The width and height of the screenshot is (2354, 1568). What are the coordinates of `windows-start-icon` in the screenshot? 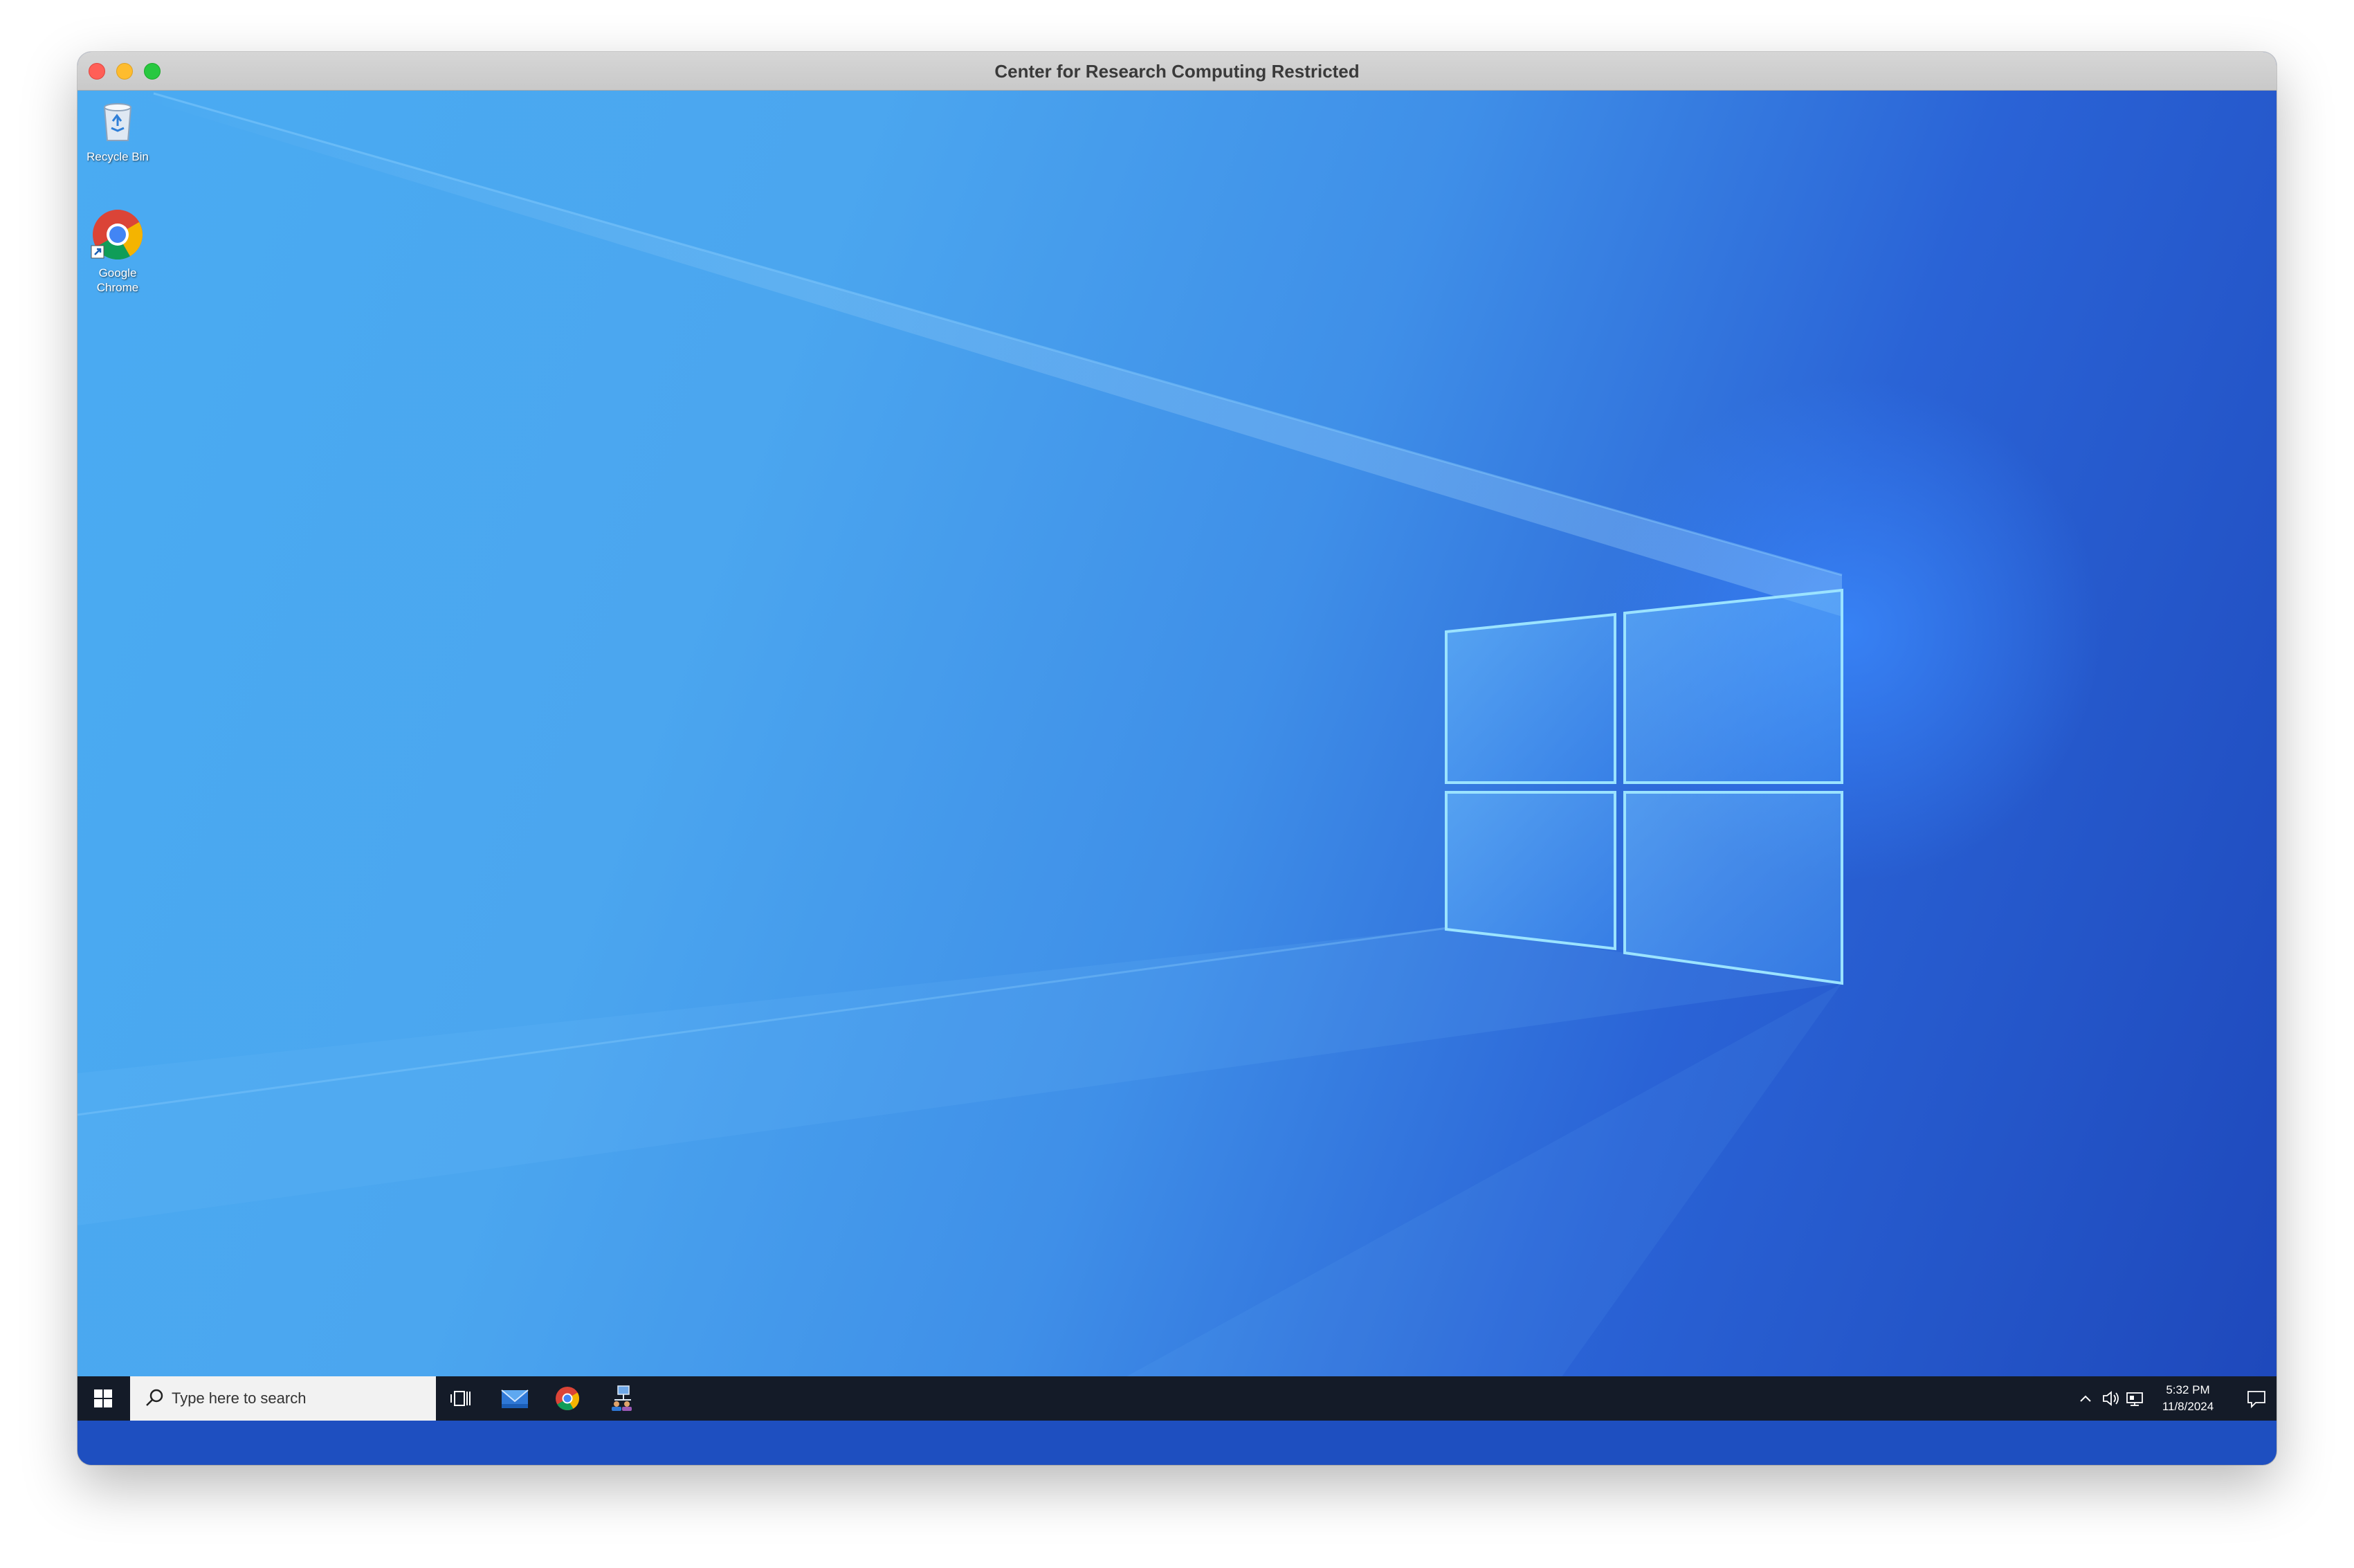 It's located at (103, 1398).